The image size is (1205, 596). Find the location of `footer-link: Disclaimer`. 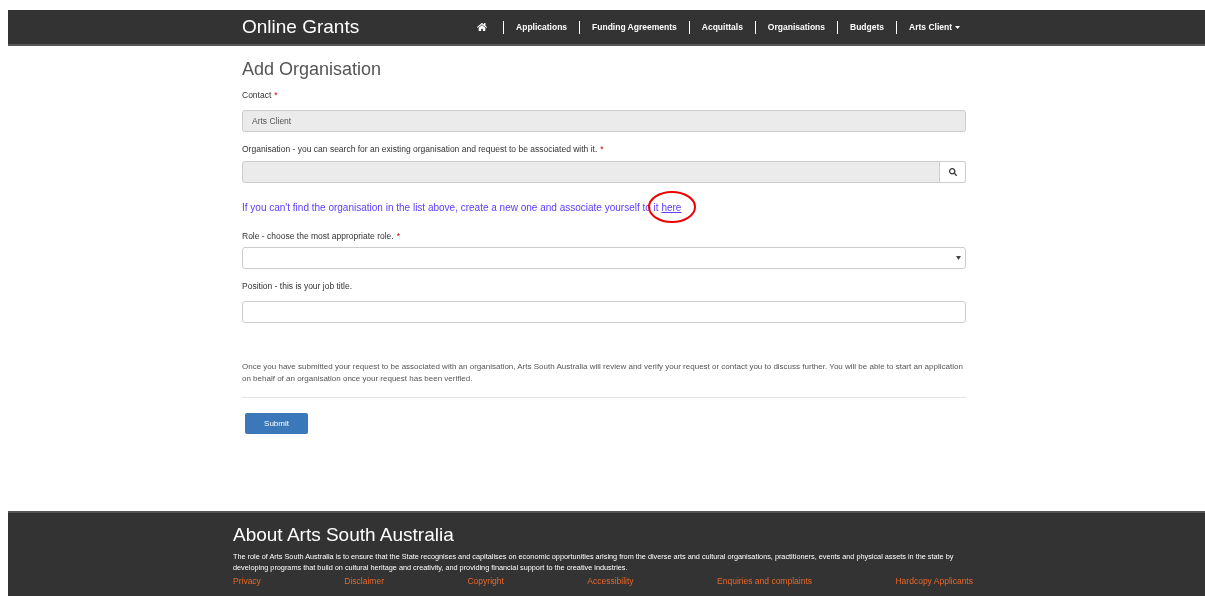

footer-link: Disclaimer is located at coordinates (364, 581).